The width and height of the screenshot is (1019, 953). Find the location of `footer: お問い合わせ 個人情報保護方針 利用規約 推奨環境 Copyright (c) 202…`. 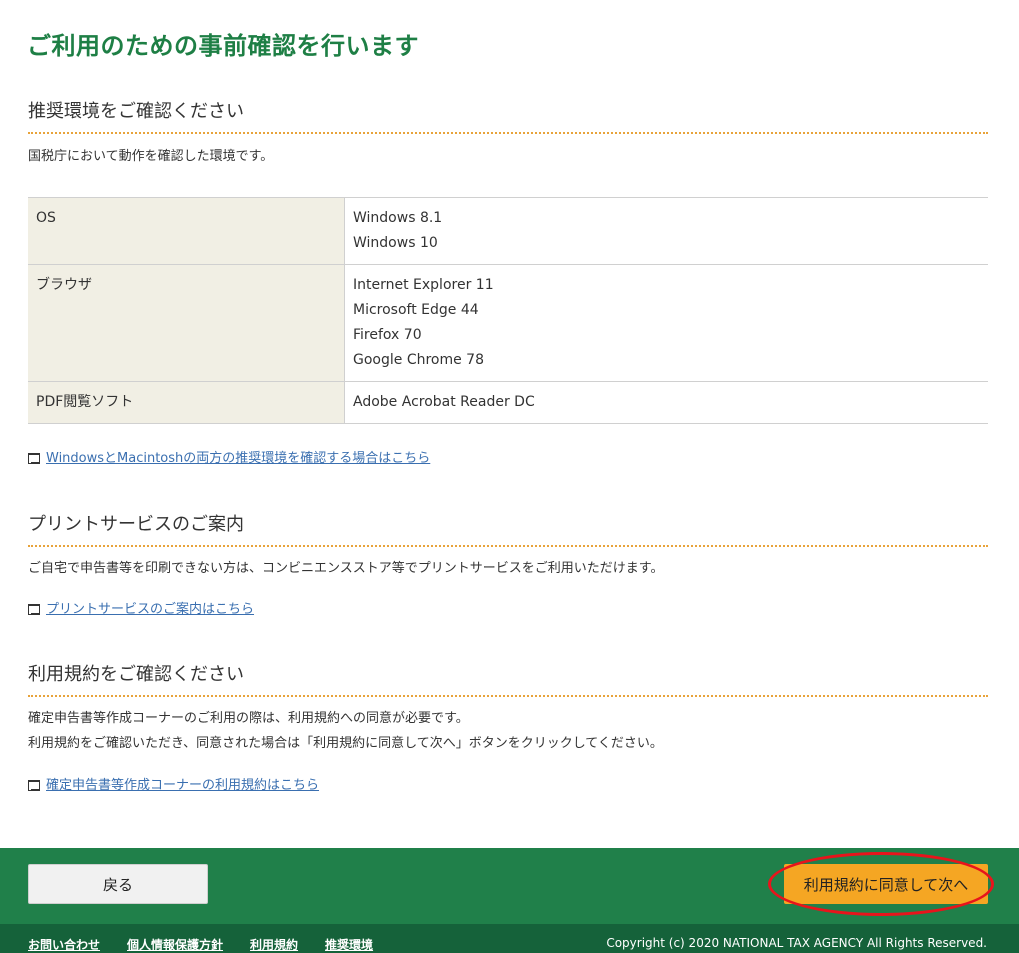

footer: お問い合わせ 個人情報保護方針 利用規約 推奨環境 Copyright (c) 202… is located at coordinates (509, 938).